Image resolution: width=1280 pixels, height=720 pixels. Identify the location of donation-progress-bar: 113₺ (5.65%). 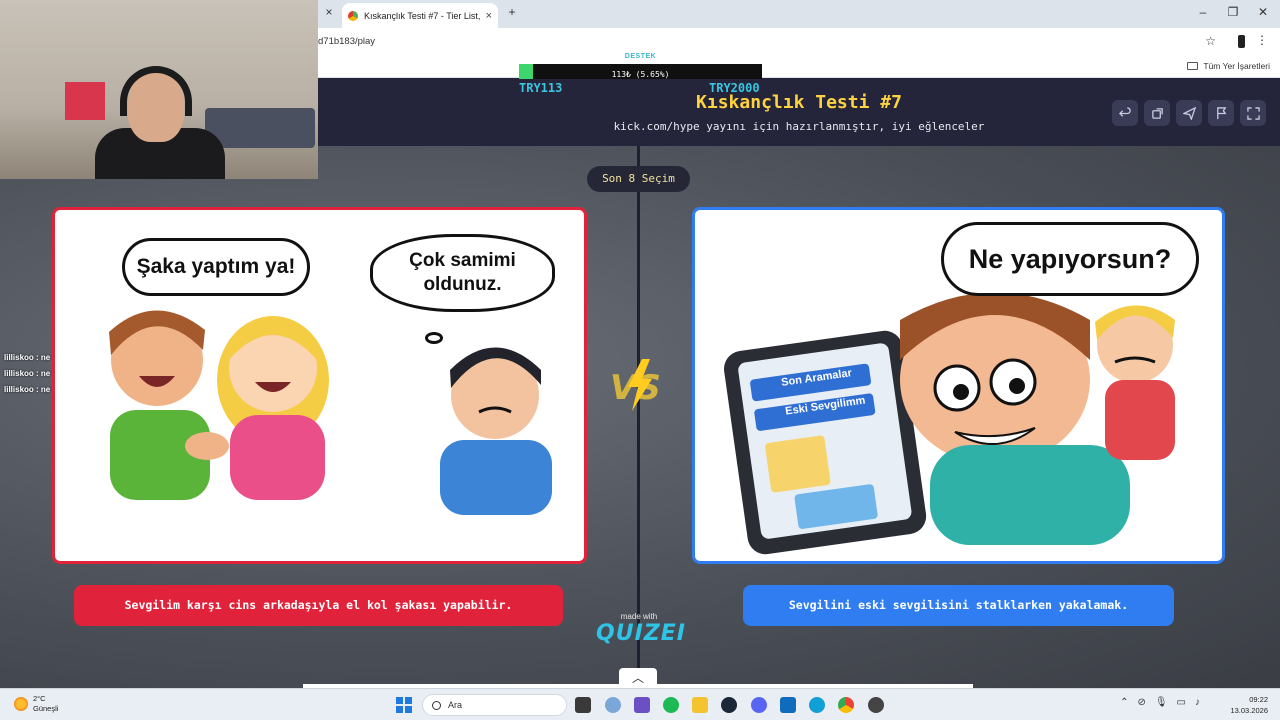
(640, 71).